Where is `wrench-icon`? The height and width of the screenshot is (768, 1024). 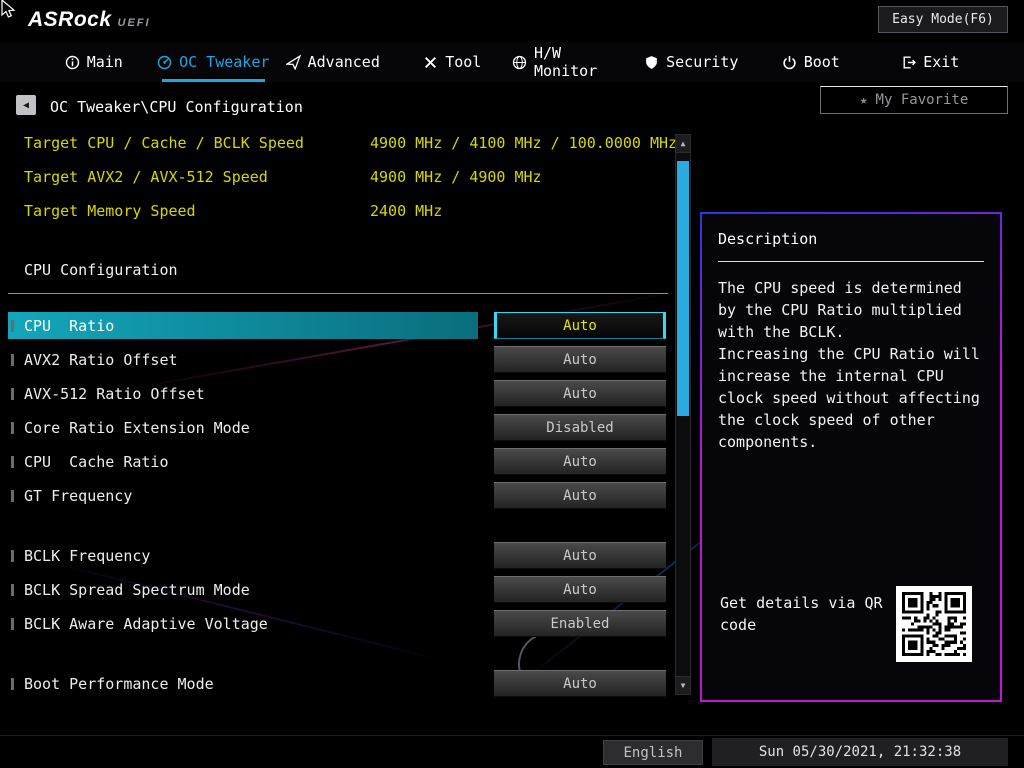
wrench-icon is located at coordinates (431, 62).